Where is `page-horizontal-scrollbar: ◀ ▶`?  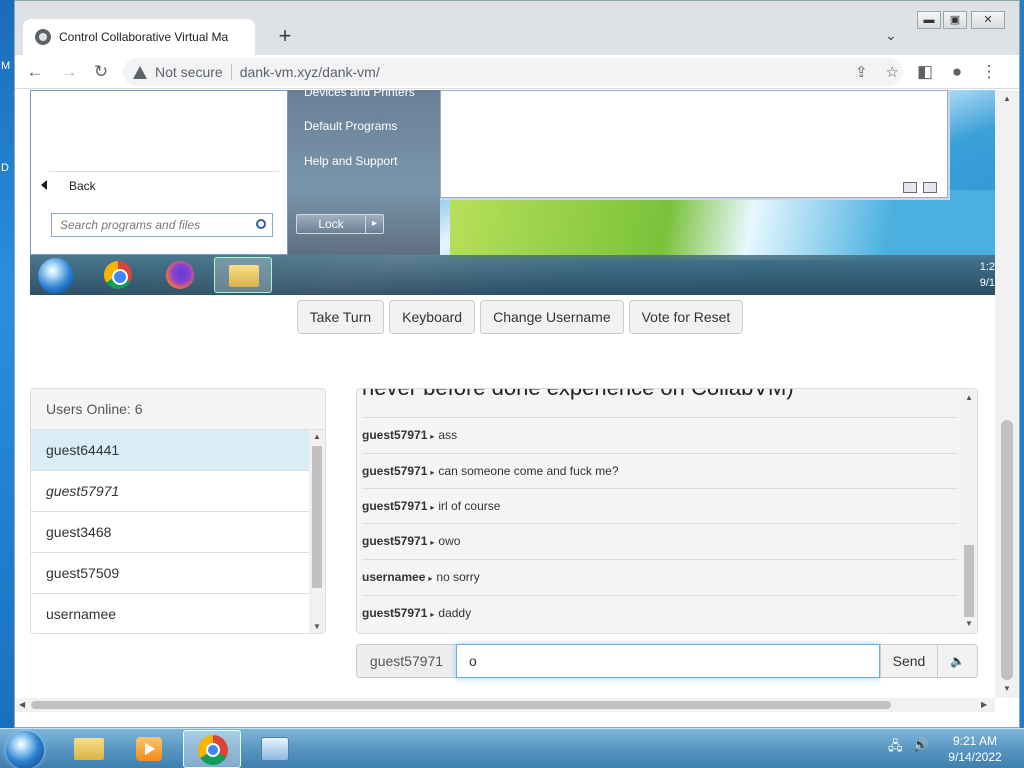
page-horizontal-scrollbar: ◀ ▶ is located at coordinates (505, 705).